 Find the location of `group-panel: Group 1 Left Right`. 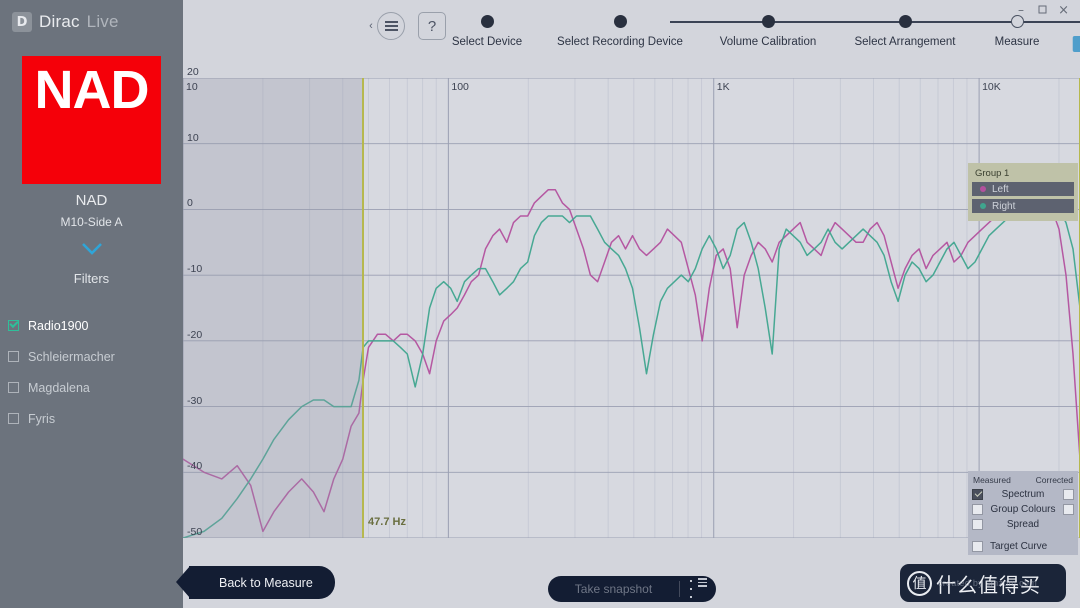

group-panel: Group 1 Left Right is located at coordinates (1023, 192).